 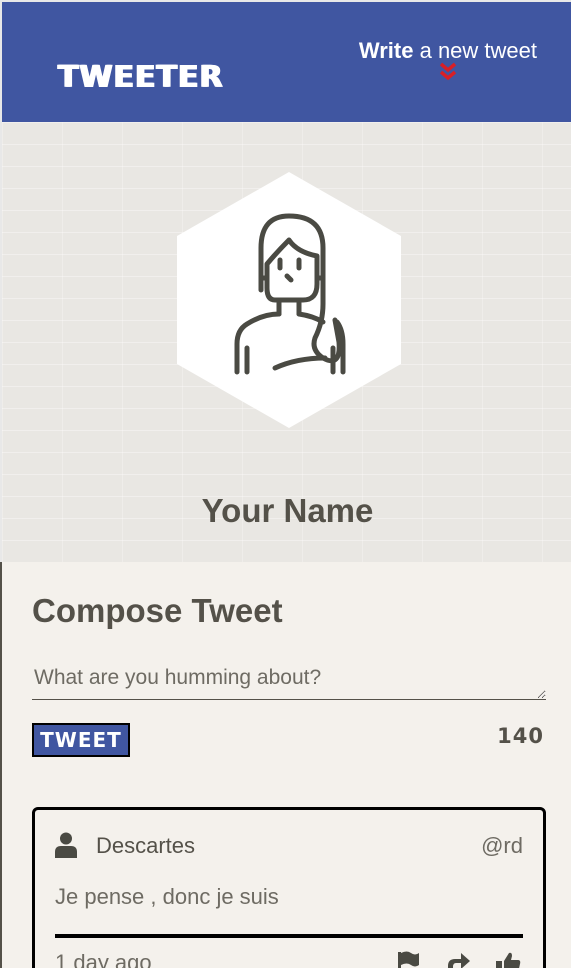 What do you see at coordinates (448, 72) in the screenshot?
I see `double-chevron-down-icon` at bounding box center [448, 72].